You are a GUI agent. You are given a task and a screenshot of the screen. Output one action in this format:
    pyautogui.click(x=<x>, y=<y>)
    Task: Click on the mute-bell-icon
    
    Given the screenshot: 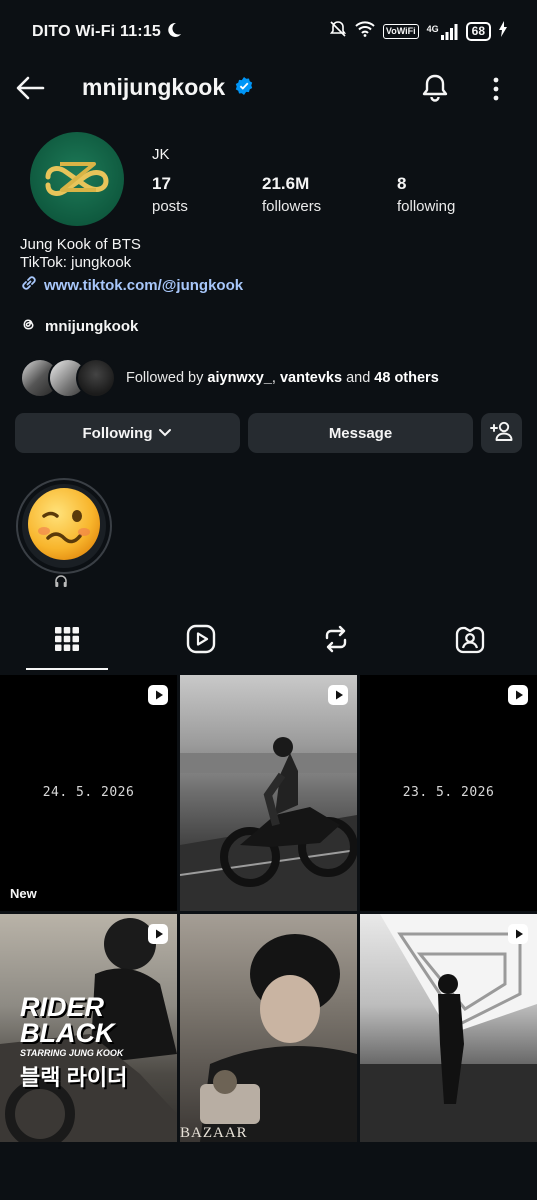 What is the action you would take?
    pyautogui.click(x=338, y=31)
    